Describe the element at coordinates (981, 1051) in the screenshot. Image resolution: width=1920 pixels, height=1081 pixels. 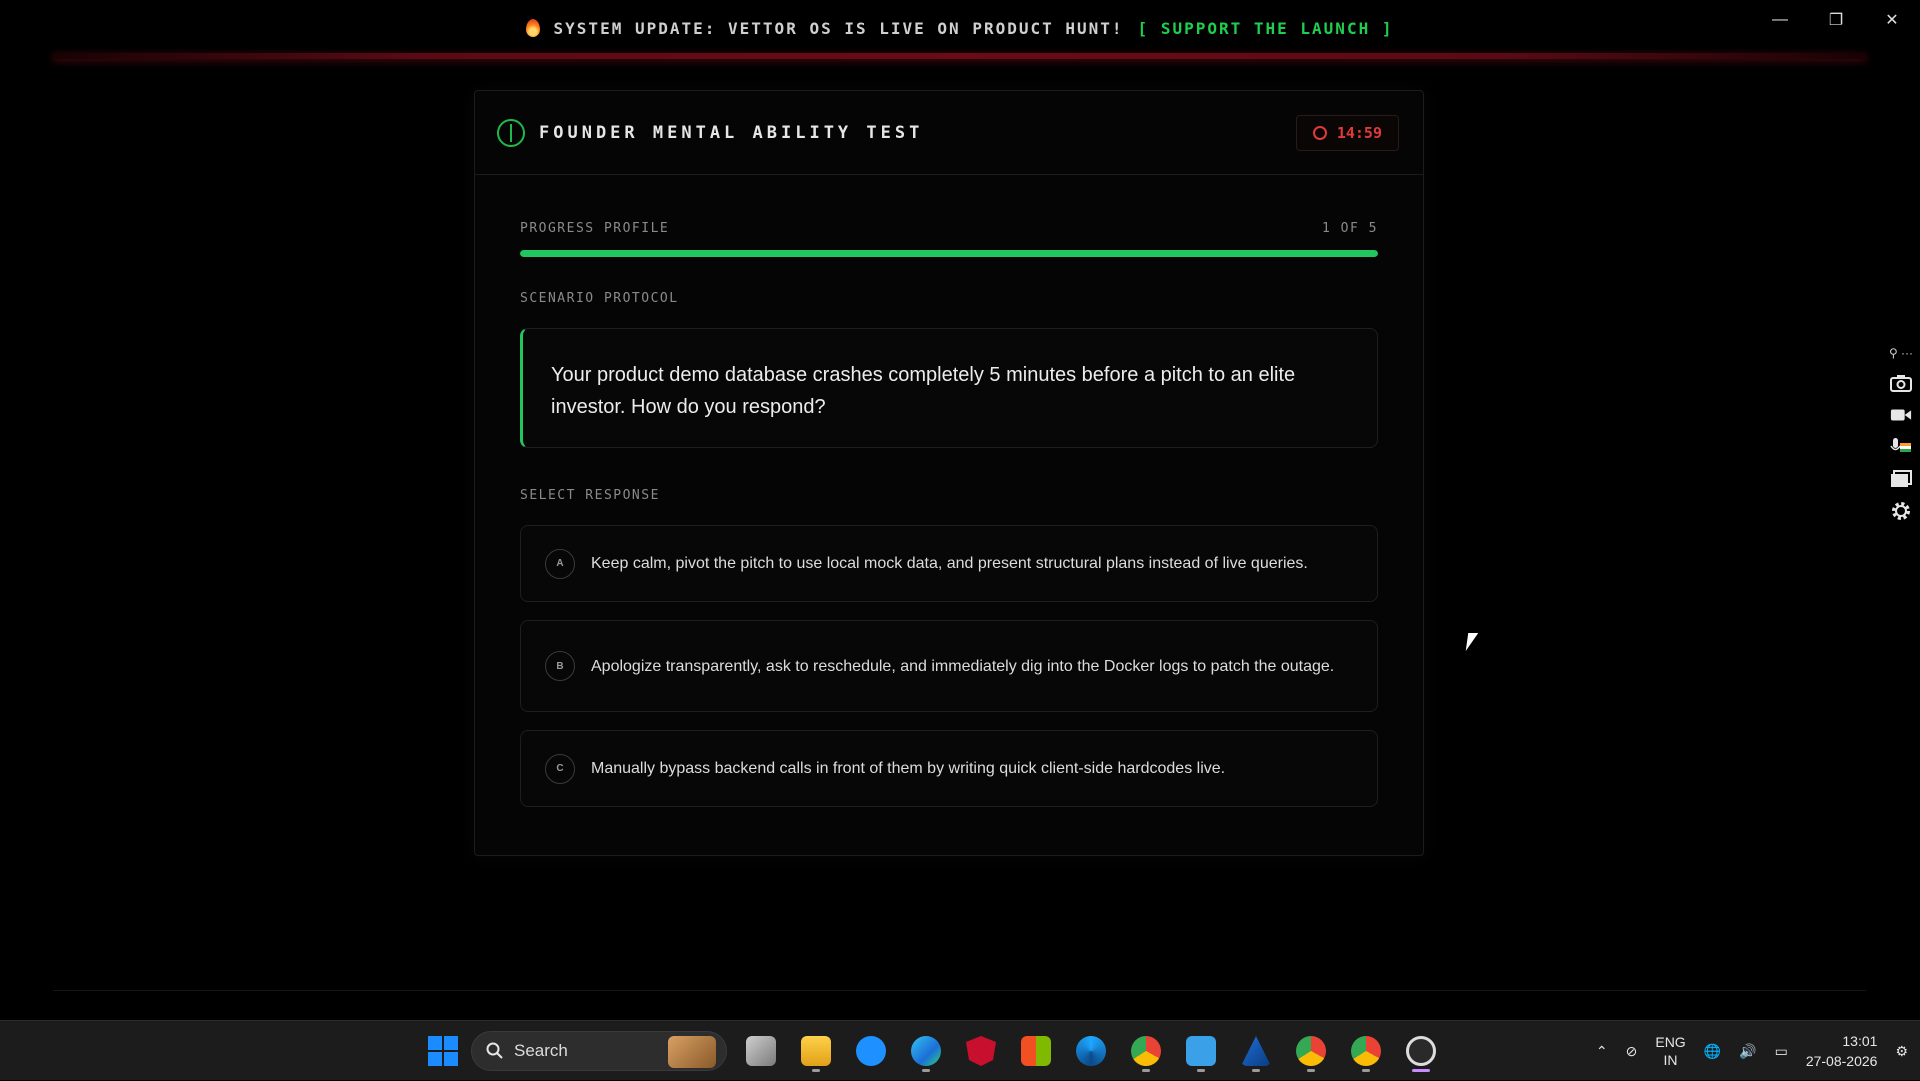
I see `mcafee-icon` at that location.